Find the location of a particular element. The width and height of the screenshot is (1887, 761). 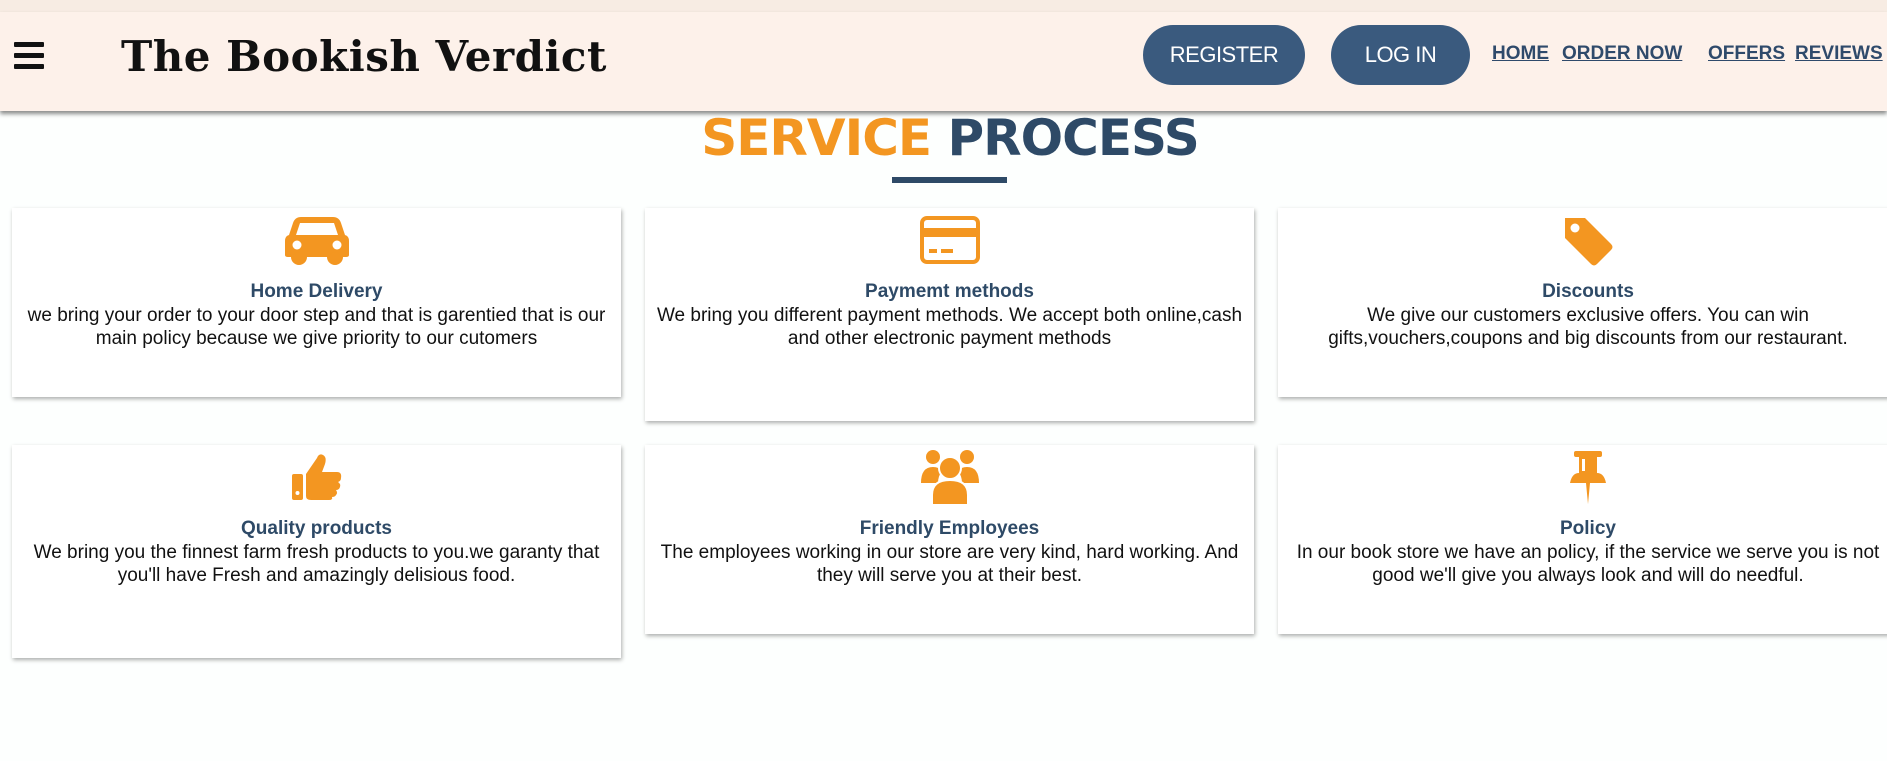

section-title: SERVICE PROCESS is located at coordinates (943, 138).